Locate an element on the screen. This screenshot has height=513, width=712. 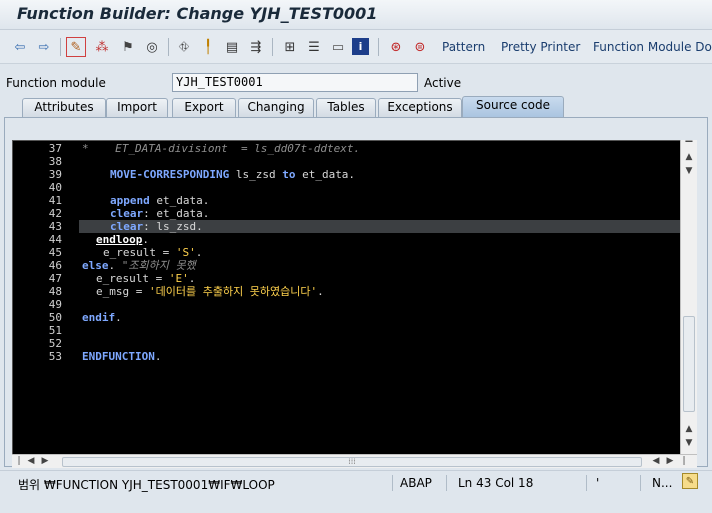
code-line: append et_data. is located at coordinates (160, 200).